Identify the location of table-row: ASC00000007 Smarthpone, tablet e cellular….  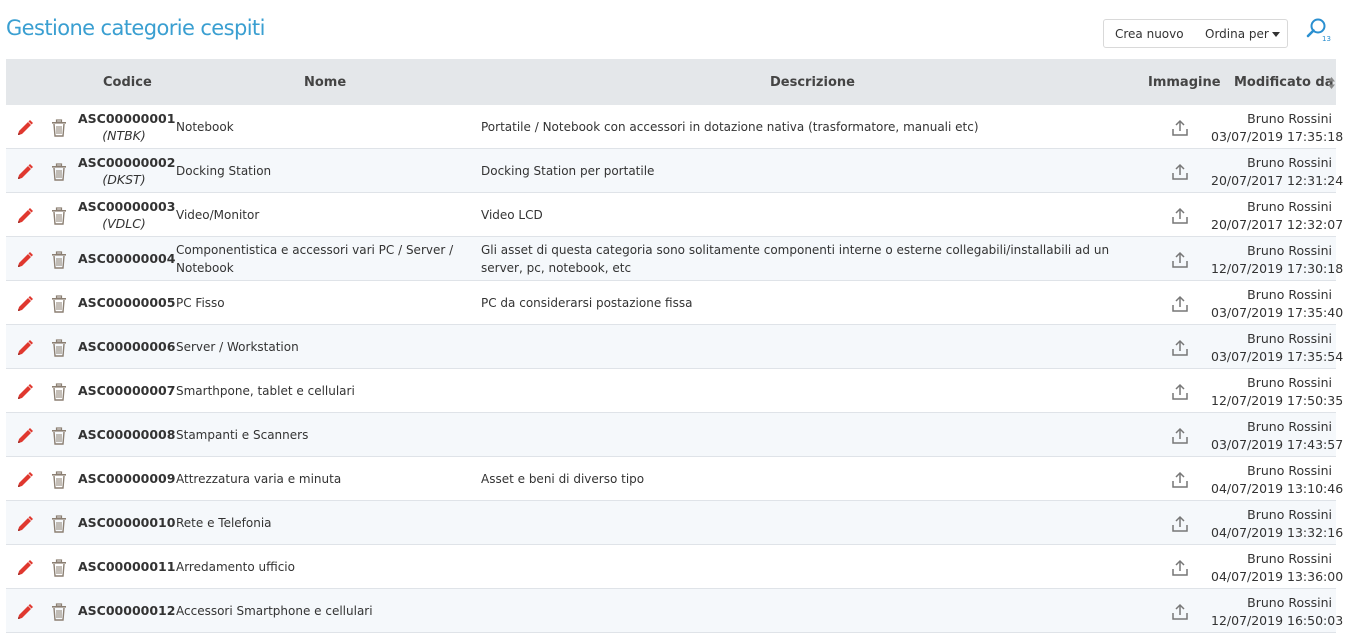
(674, 391).